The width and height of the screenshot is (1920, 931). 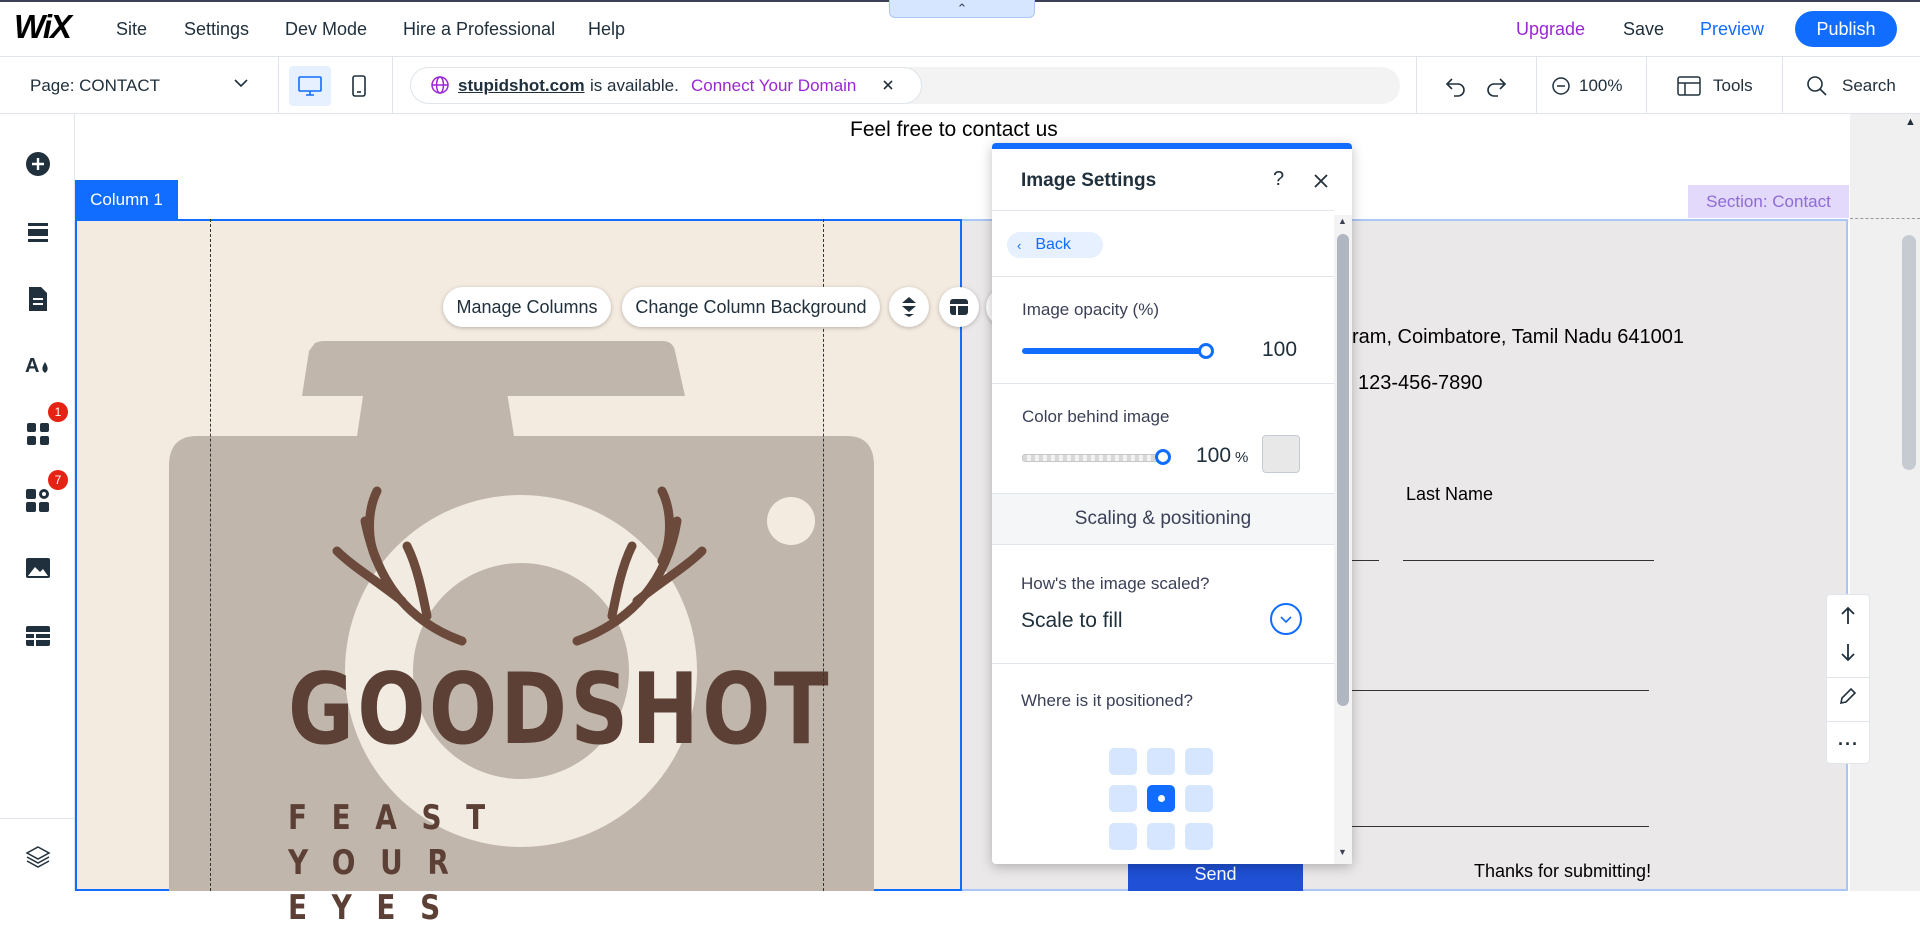 What do you see at coordinates (1848, 654) in the screenshot?
I see `move-down-icon` at bounding box center [1848, 654].